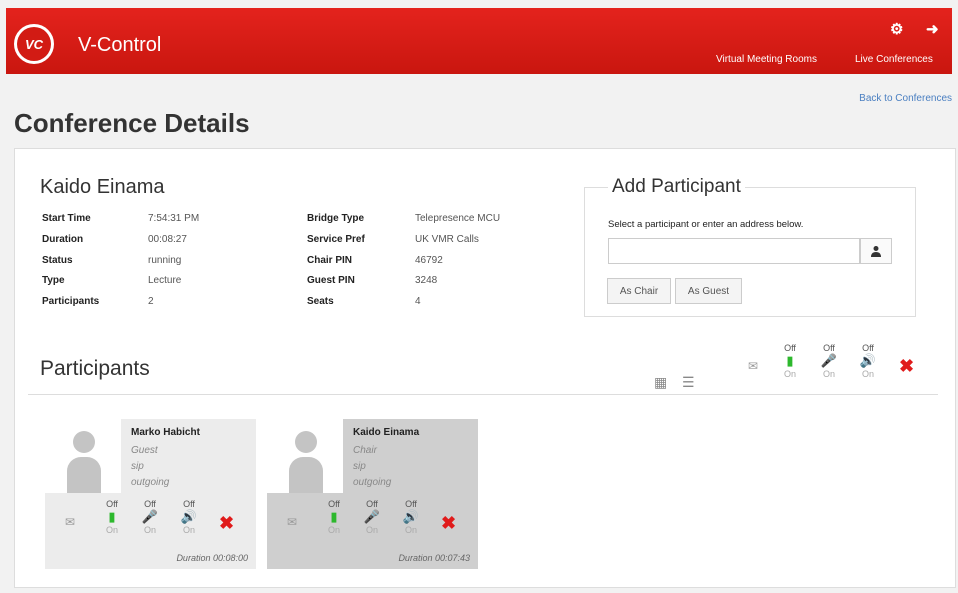  I want to click on as-guest-button: As Guest, so click(708, 291).